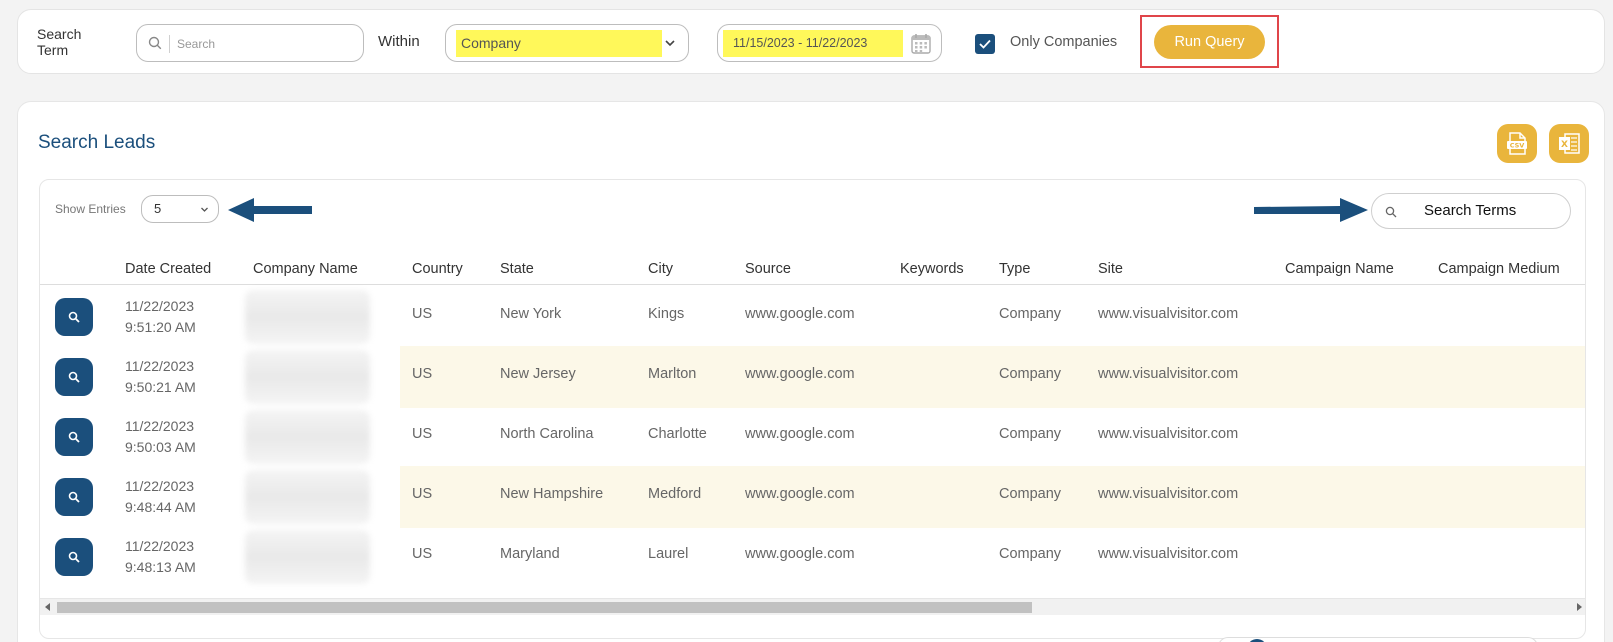 The width and height of the screenshot is (1613, 642). What do you see at coordinates (530, 554) in the screenshot?
I see `state-cell: Maryland` at bounding box center [530, 554].